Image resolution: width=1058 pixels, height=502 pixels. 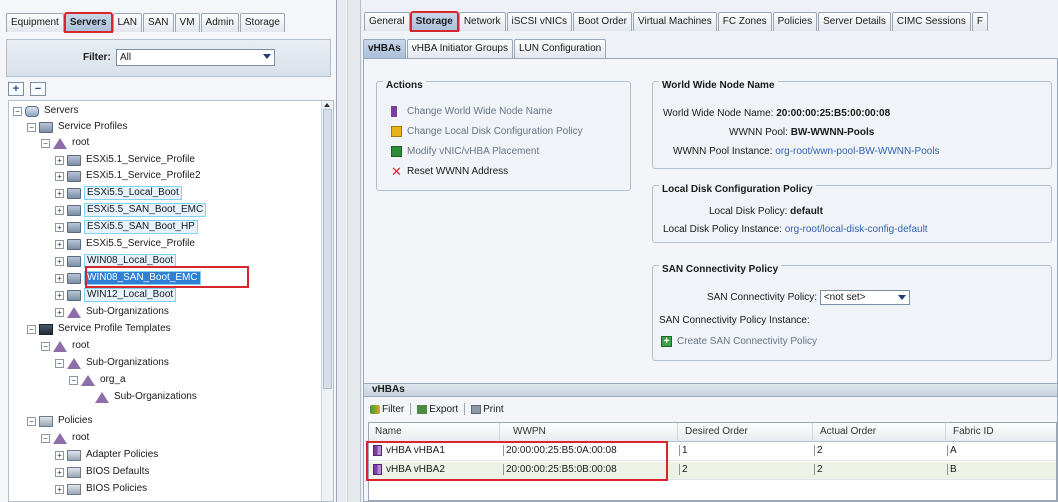 I want to click on tab-virtual-machines: Virtual Machines, so click(x=674, y=21).